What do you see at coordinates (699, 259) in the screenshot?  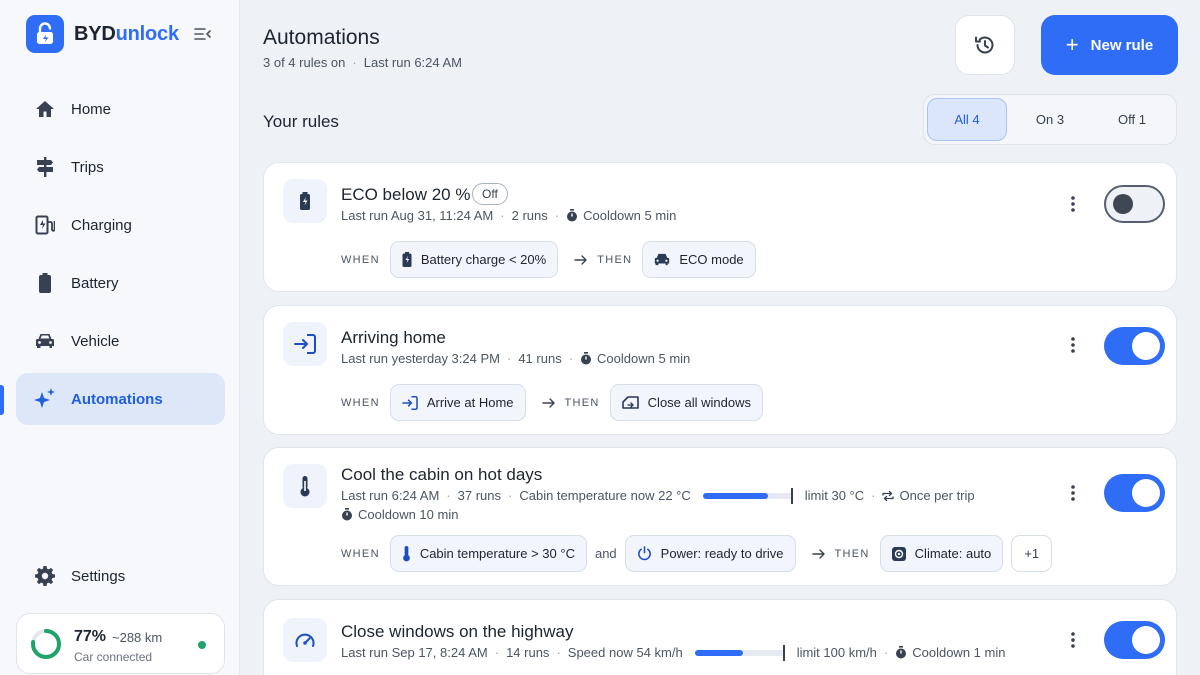 I see `action-chip: ECO mode` at bounding box center [699, 259].